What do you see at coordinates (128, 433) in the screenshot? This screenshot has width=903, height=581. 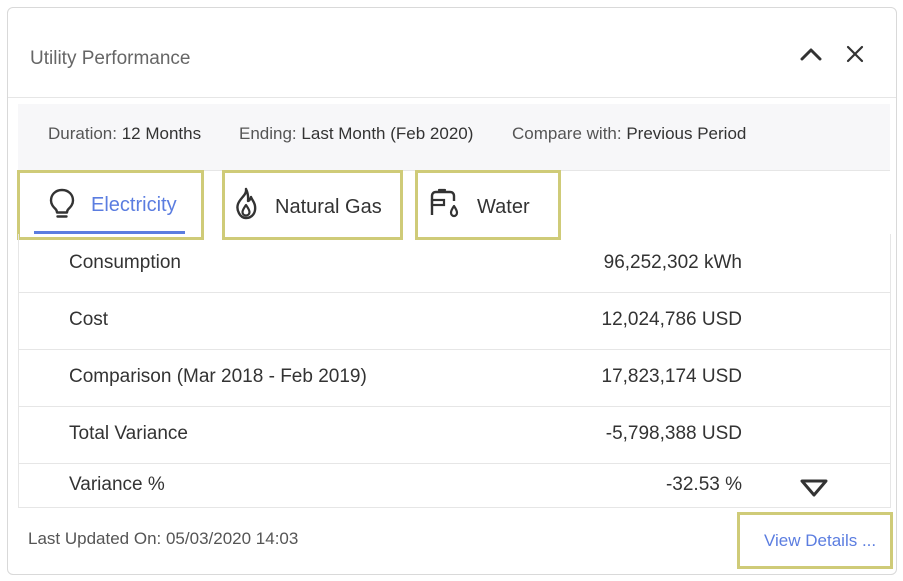 I see `metric-label: Total Variance` at bounding box center [128, 433].